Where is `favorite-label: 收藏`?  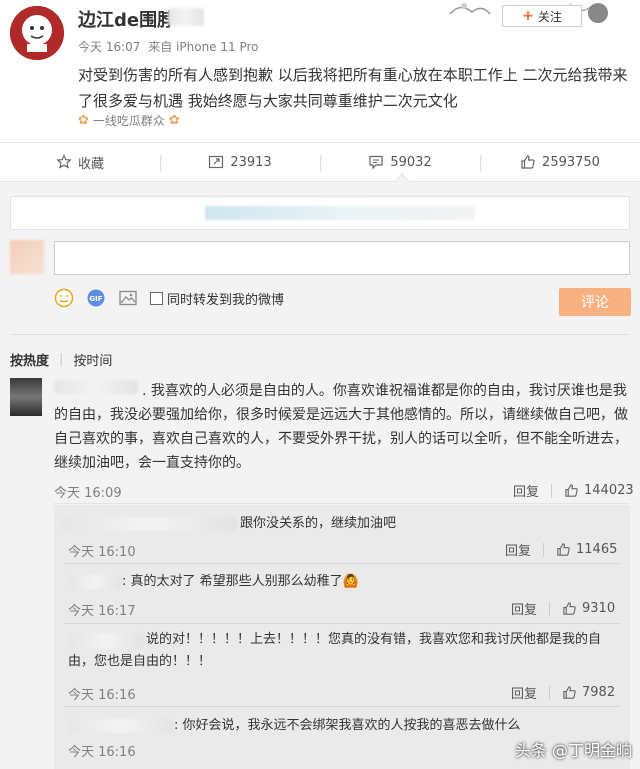 favorite-label: 收藏 is located at coordinates (90, 164).